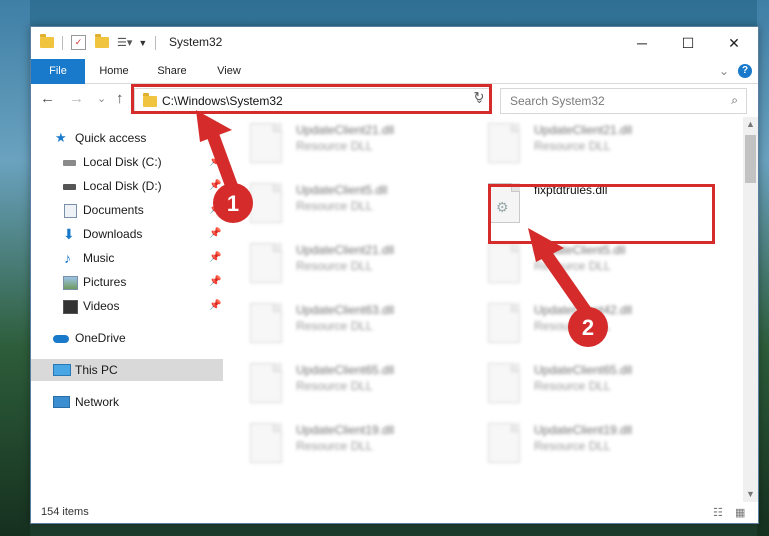 The image size is (769, 536). What do you see at coordinates (142, 43) in the screenshot?
I see `toolbar-dropdown-icon: ▼` at bounding box center [142, 43].